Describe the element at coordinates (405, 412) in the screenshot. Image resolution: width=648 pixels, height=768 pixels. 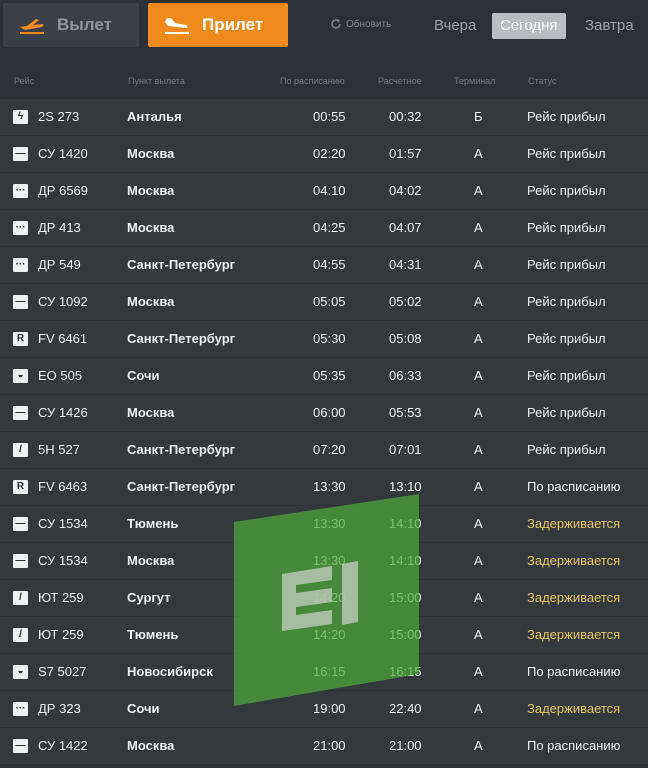
I see `estimated-time: 05:53` at that location.